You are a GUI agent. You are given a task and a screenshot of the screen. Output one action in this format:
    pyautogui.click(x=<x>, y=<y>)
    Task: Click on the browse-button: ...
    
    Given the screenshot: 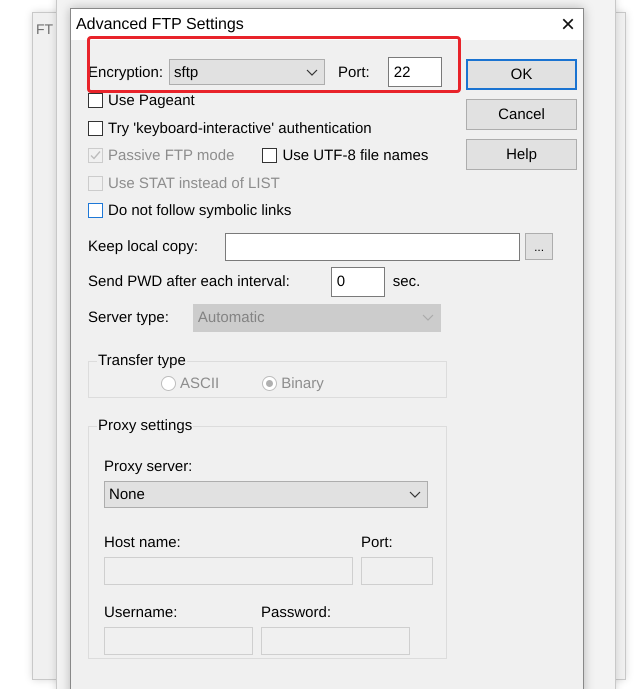 What is the action you would take?
    pyautogui.click(x=539, y=246)
    